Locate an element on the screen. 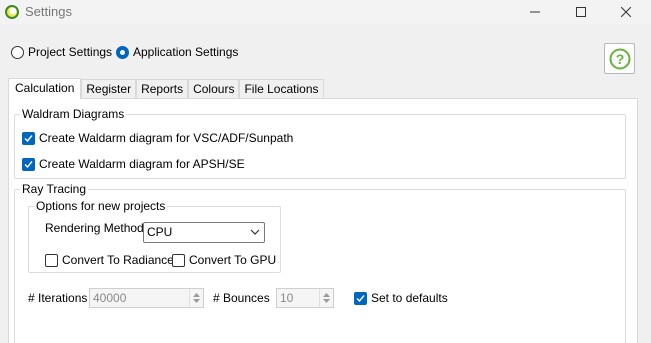 Image resolution: width=651 pixels, height=343 pixels. minimize-icon is located at coordinates (535, 12).